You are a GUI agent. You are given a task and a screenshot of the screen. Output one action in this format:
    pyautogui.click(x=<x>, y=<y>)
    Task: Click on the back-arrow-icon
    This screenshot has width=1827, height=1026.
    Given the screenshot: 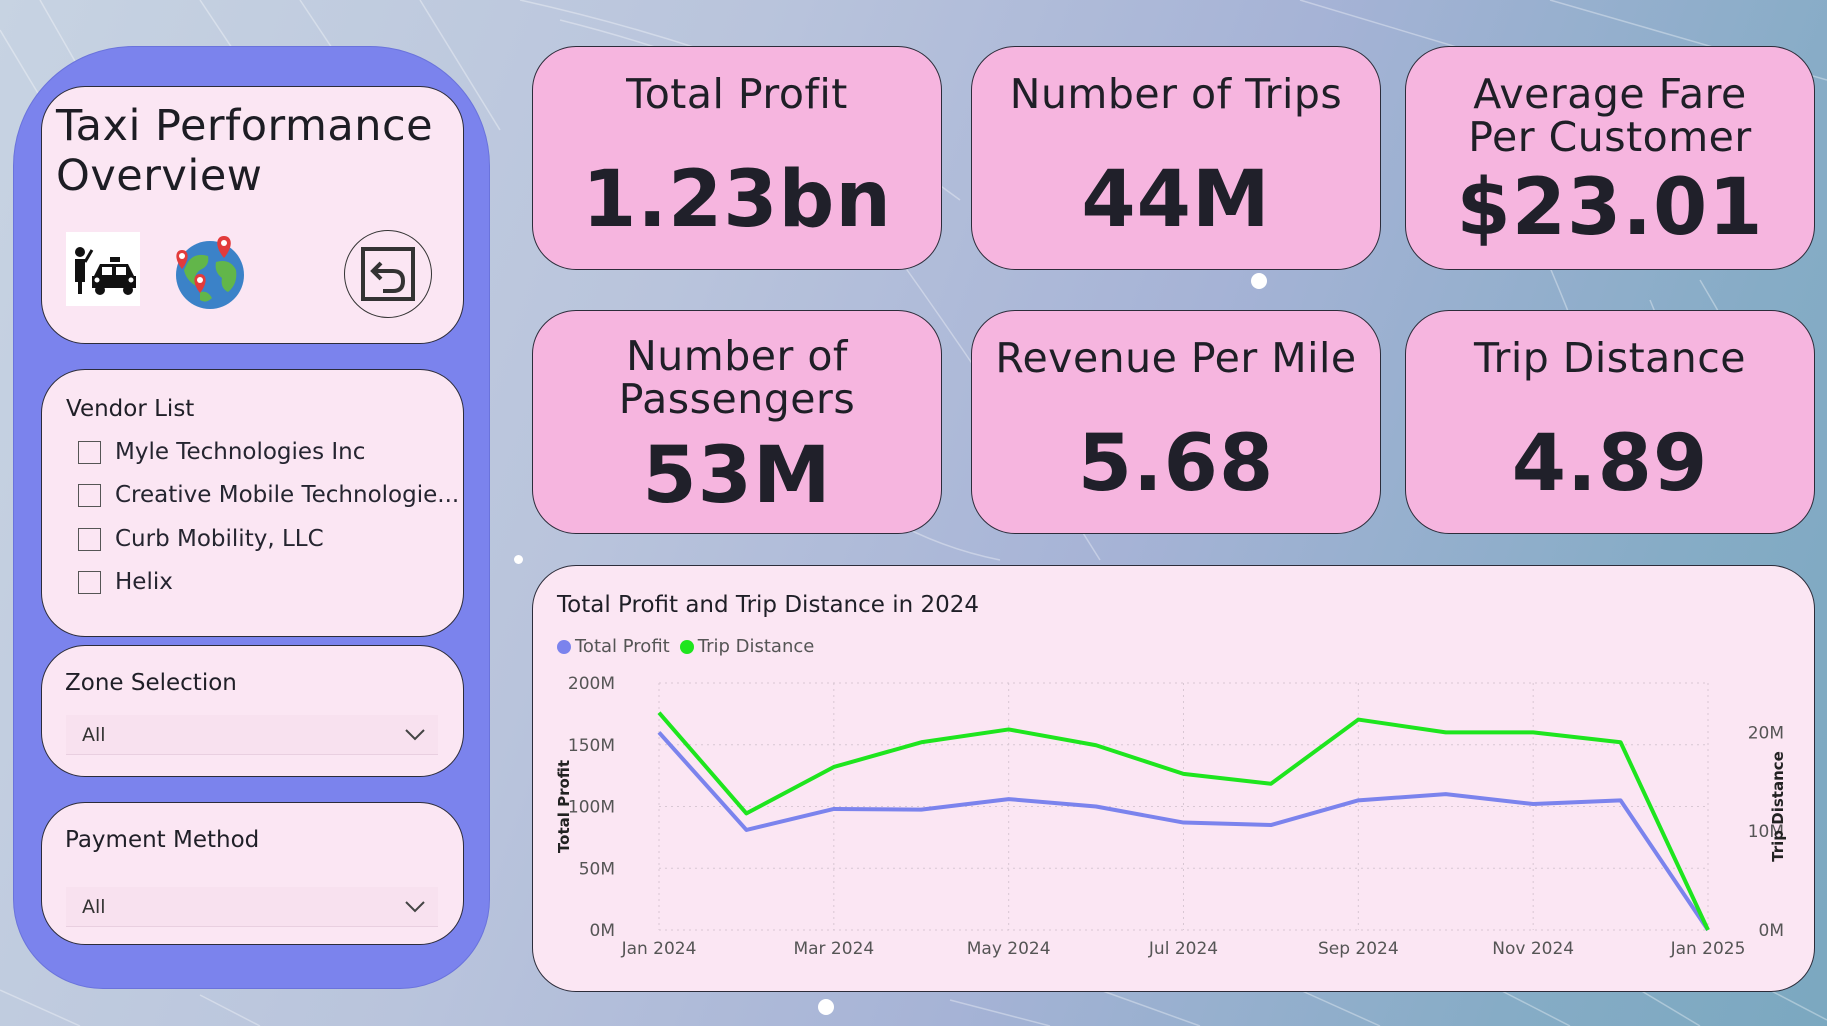 What is the action you would take?
    pyautogui.click(x=388, y=274)
    